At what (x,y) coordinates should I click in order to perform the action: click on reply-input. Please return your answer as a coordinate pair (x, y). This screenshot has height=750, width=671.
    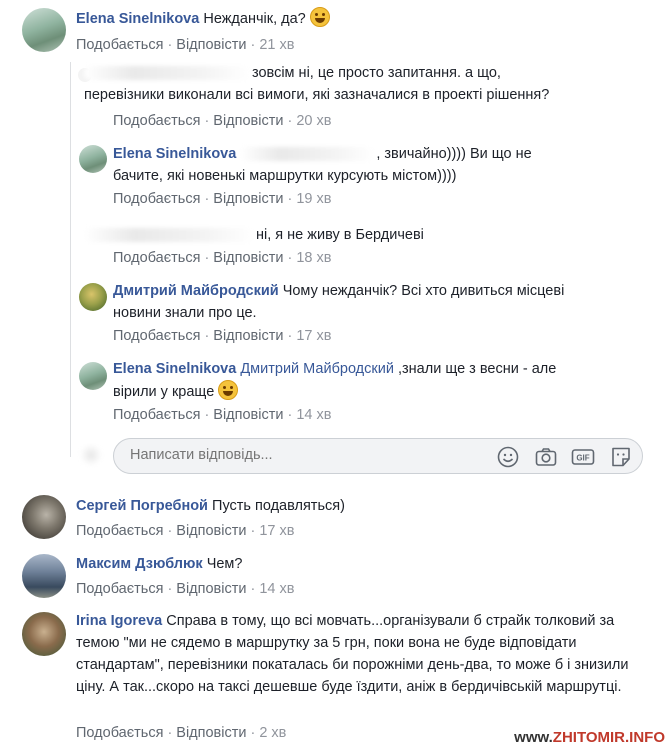
    Looking at the image, I should click on (300, 455).